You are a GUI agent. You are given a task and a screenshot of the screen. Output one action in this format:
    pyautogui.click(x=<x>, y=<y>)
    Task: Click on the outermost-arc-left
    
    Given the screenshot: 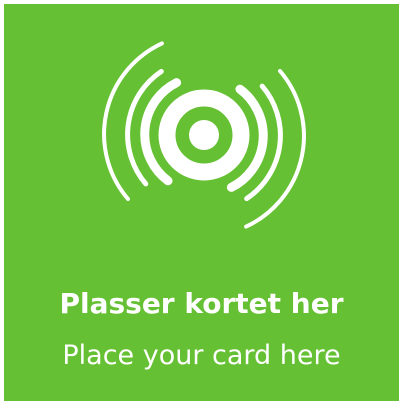 What is the action you would take?
    pyautogui.click(x=133, y=121)
    